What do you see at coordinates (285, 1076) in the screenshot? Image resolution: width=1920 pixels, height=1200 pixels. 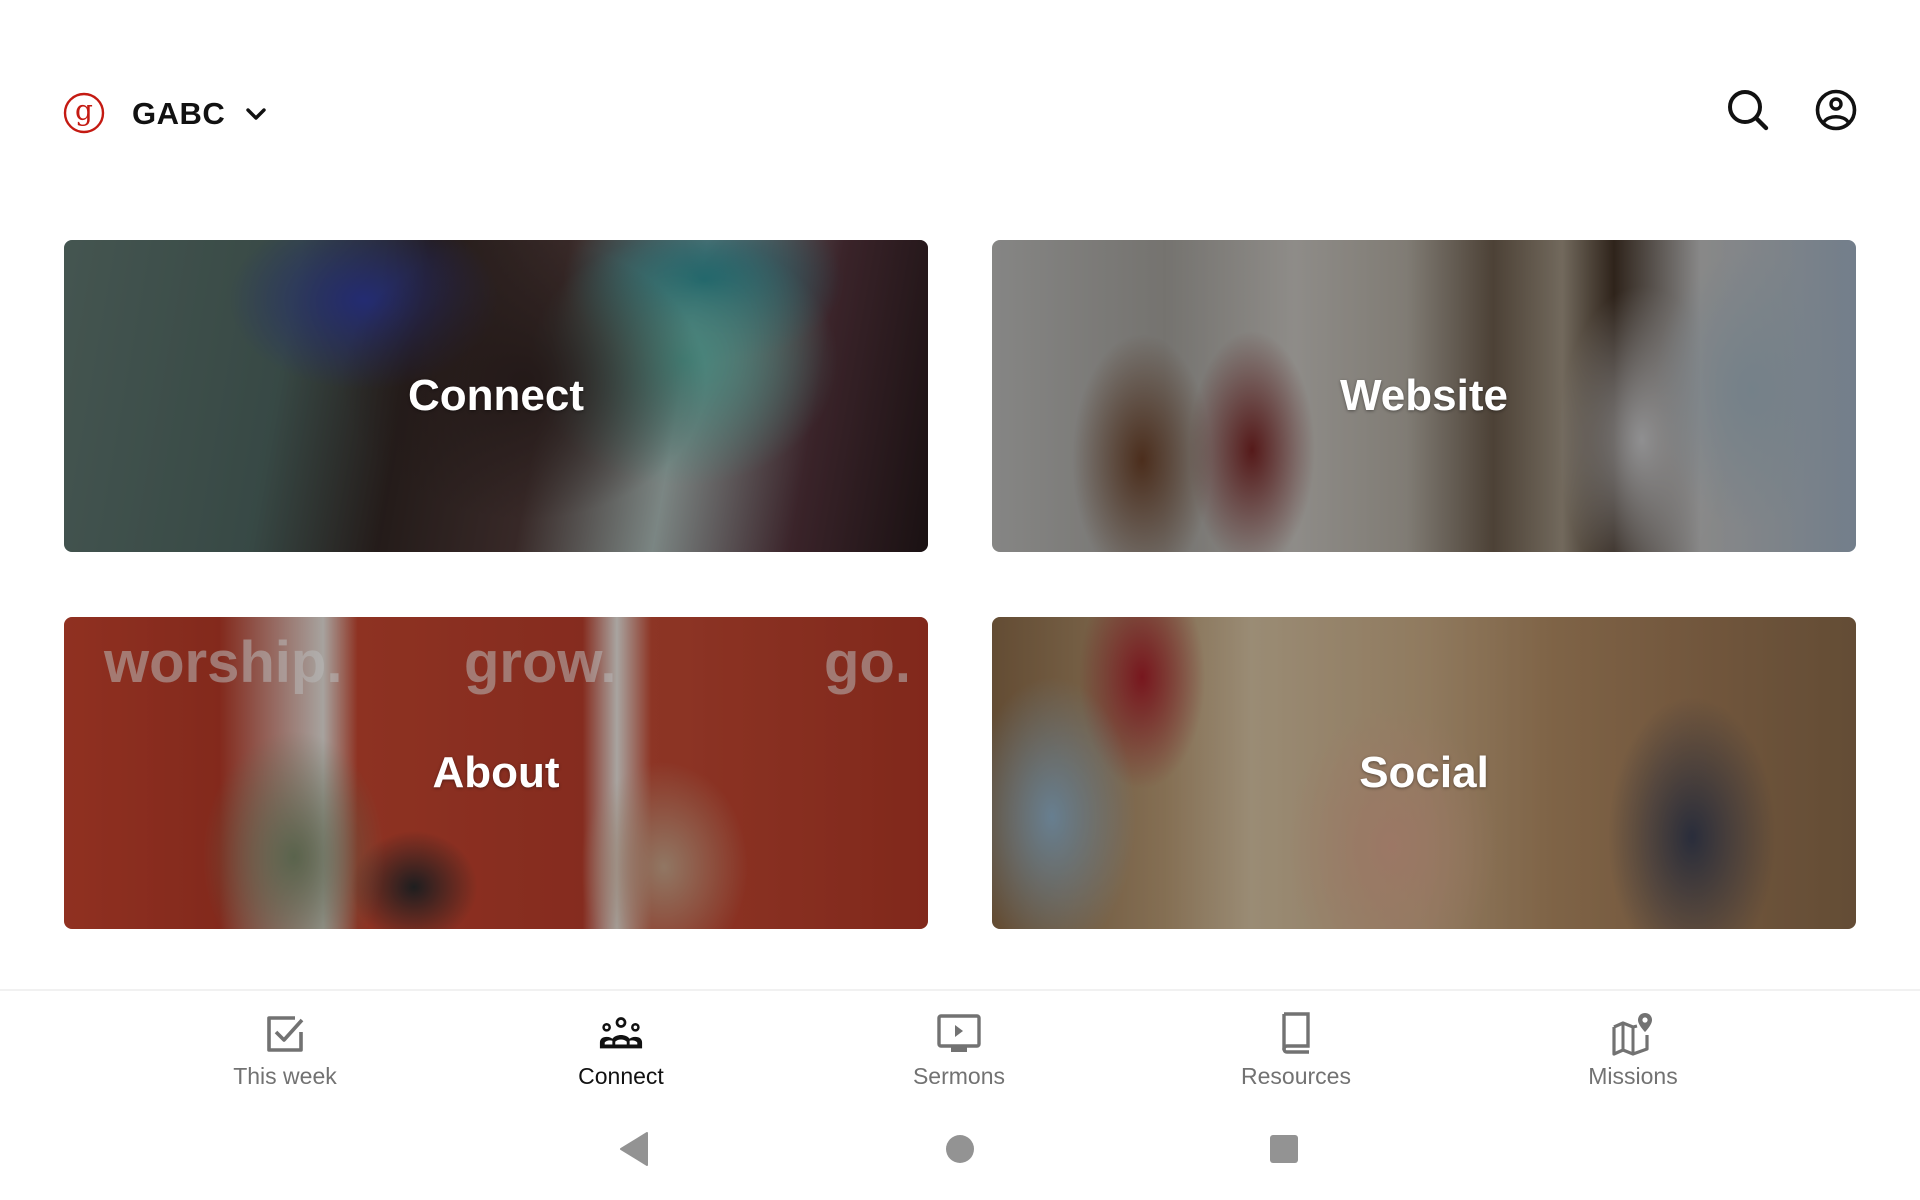 I see `nav-label: This week` at bounding box center [285, 1076].